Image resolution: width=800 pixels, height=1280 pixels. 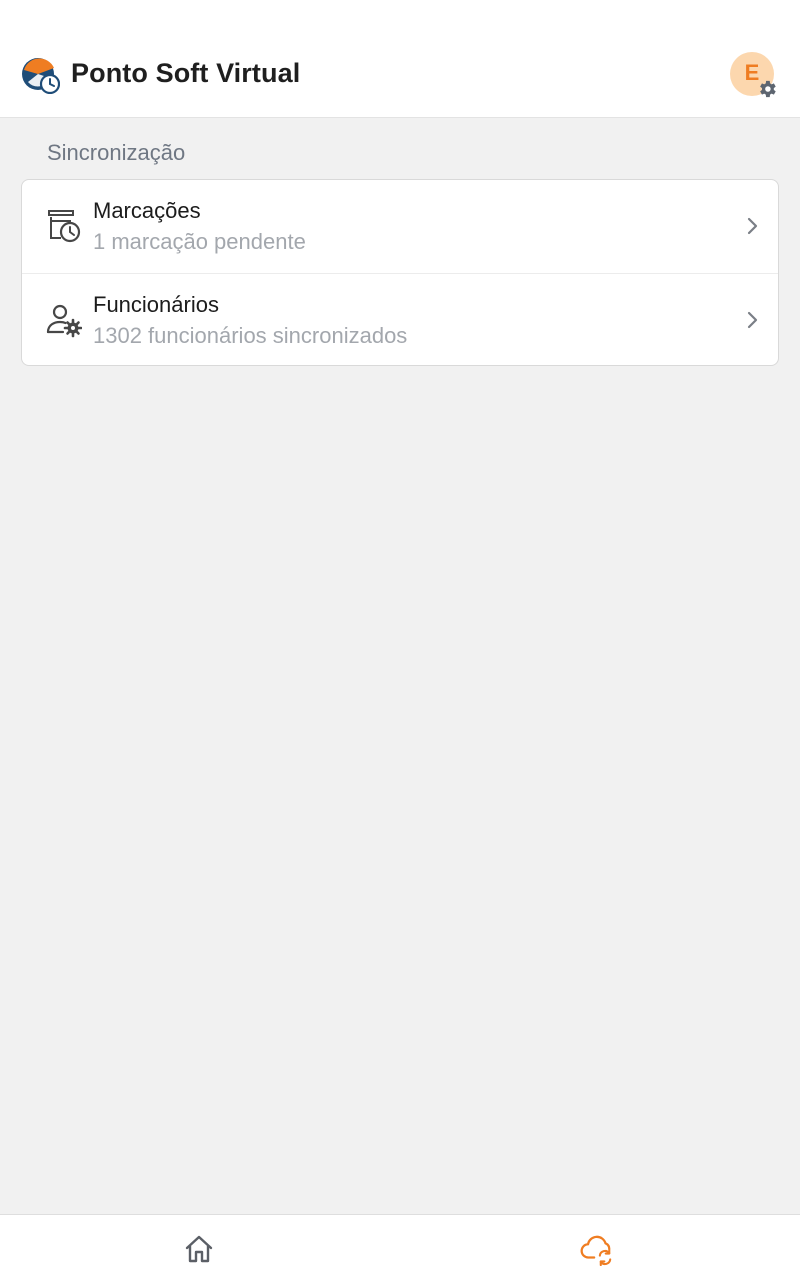 What do you see at coordinates (400, 226) in the screenshot?
I see `list-item-marcacoes: Marcações 1 marcação pendente` at bounding box center [400, 226].